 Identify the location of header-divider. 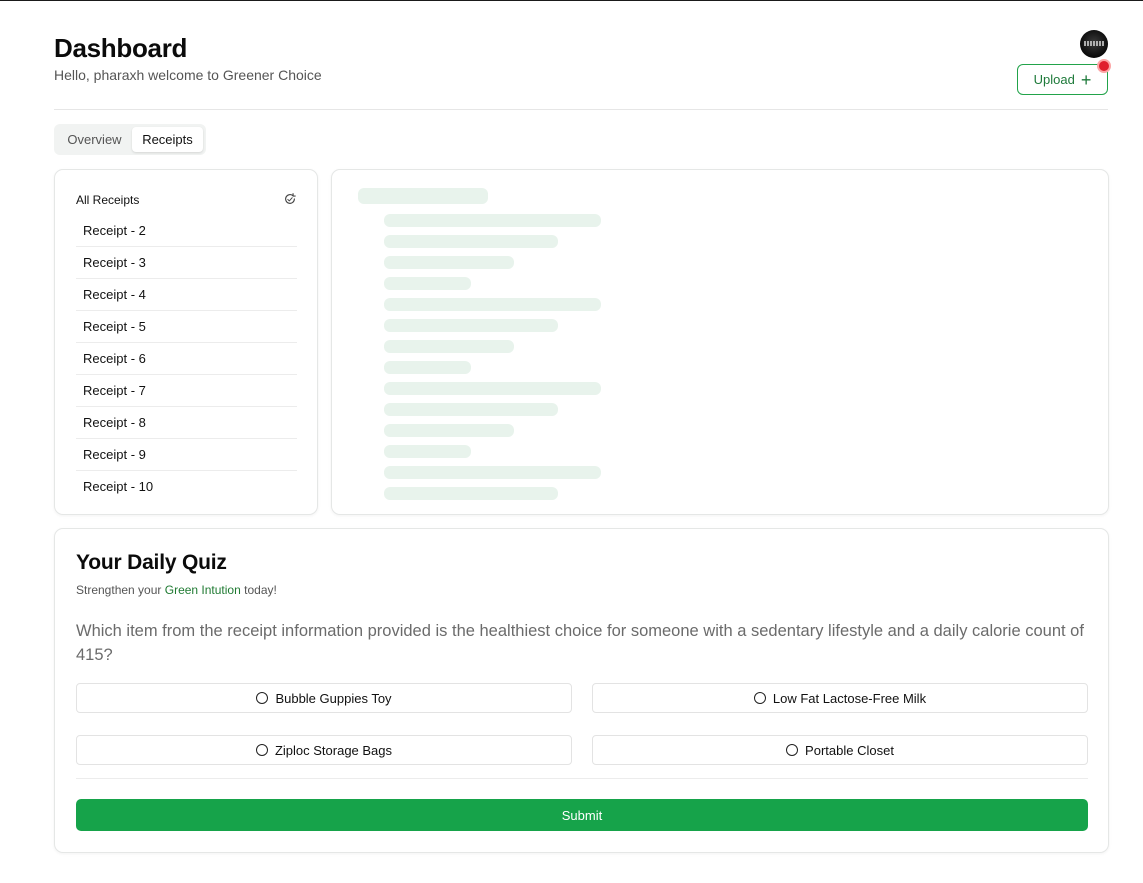
(581, 109).